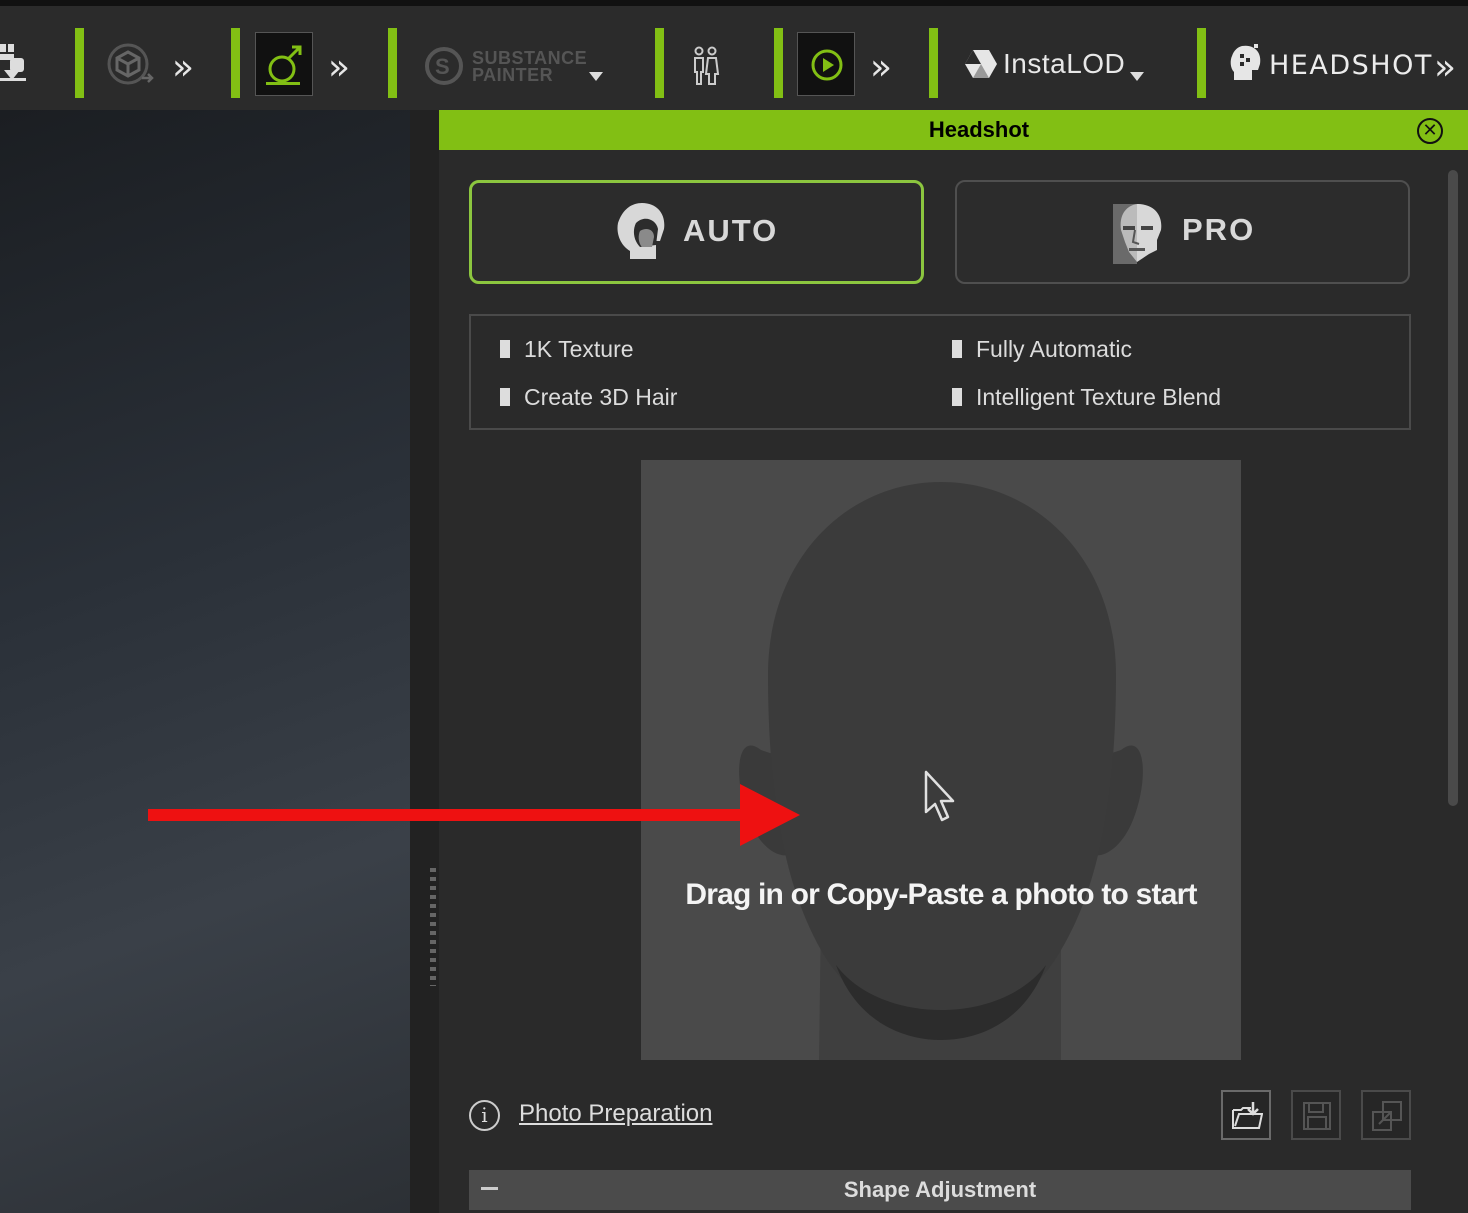 This screenshot has width=1468, height=1213. Describe the element at coordinates (1247, 1118) in the screenshot. I see `import-folder-icon` at that location.